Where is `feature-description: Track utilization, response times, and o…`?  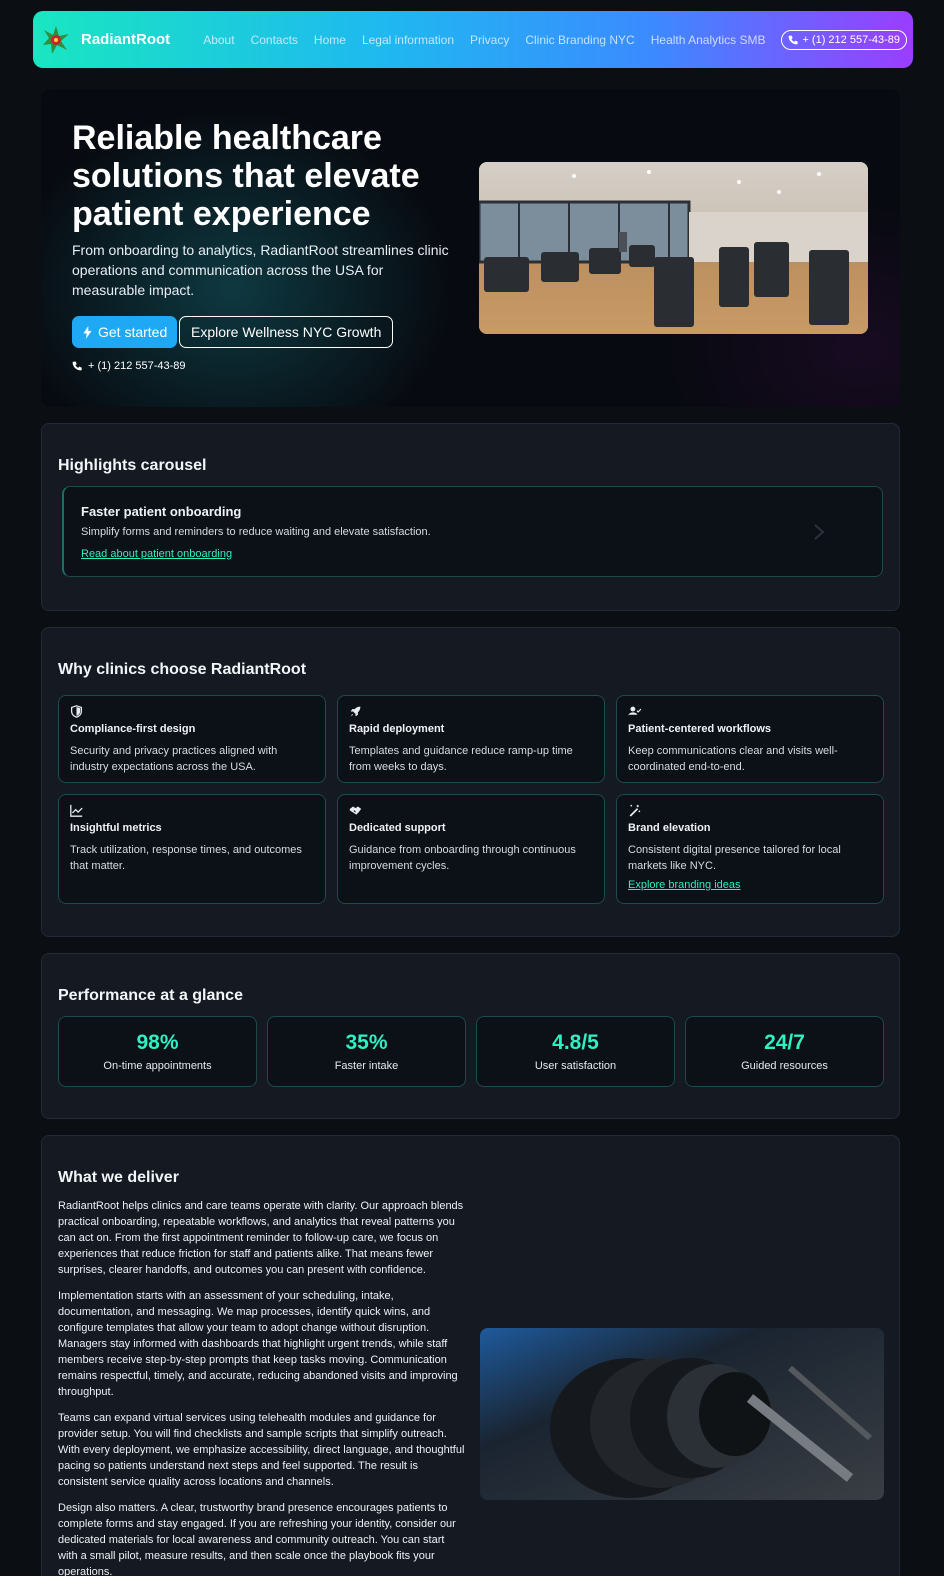 feature-description: Track utilization, response times, and o… is located at coordinates (186, 858).